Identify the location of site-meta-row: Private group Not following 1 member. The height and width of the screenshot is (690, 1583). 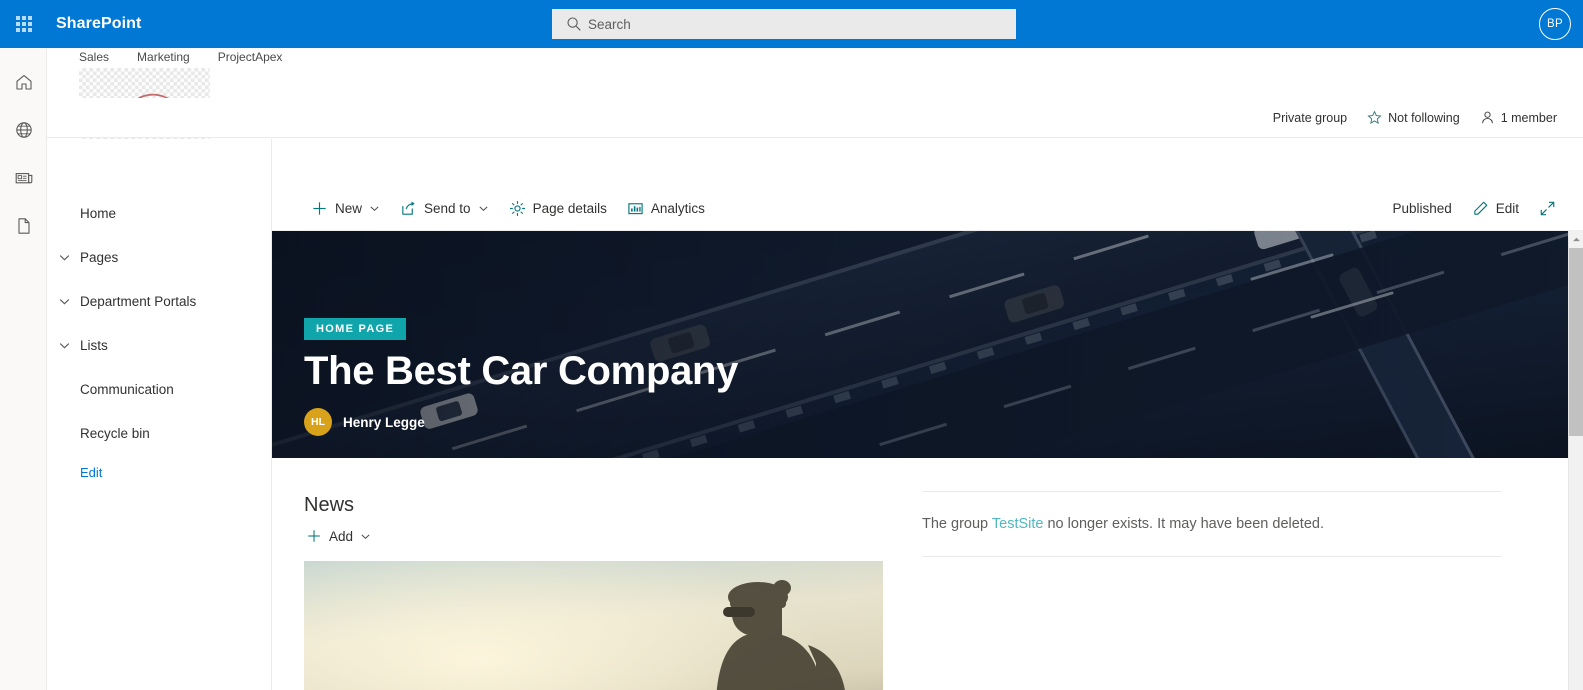
(815, 118).